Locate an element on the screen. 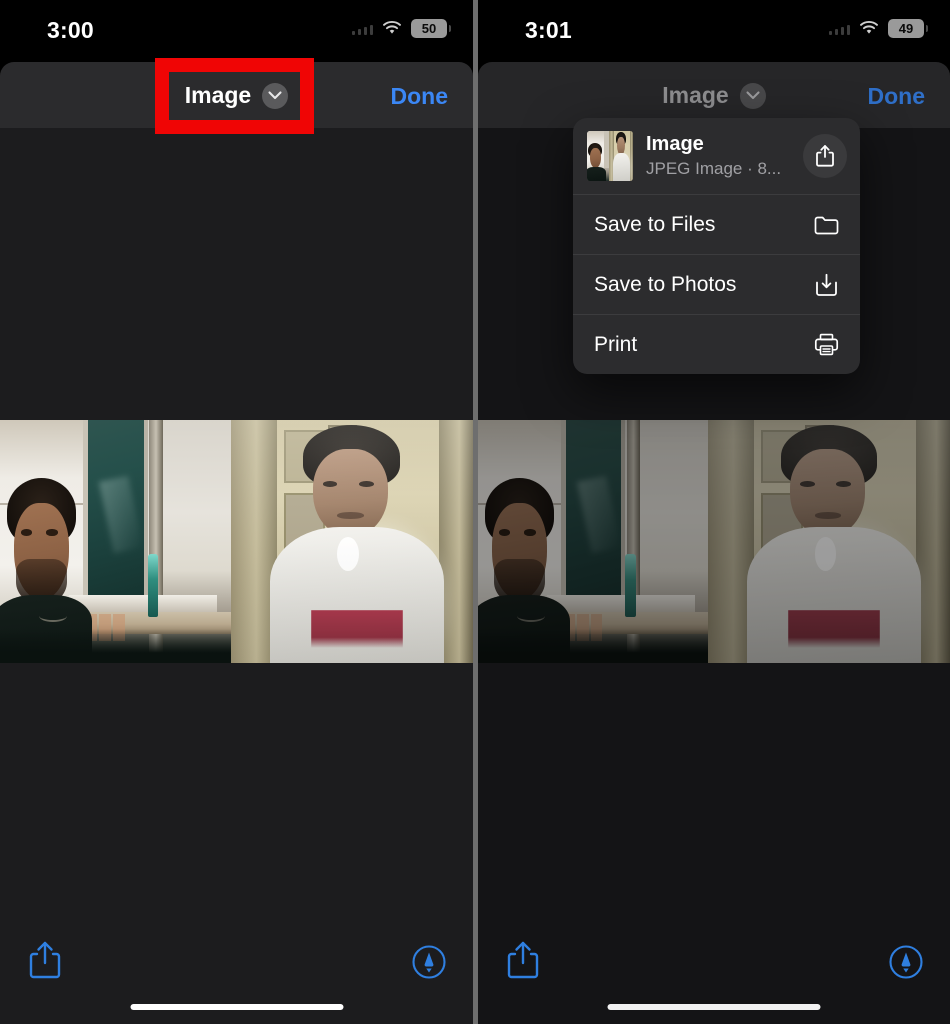 This screenshot has width=950, height=1024. status-bar-time: 3:01 is located at coordinates (548, 30).